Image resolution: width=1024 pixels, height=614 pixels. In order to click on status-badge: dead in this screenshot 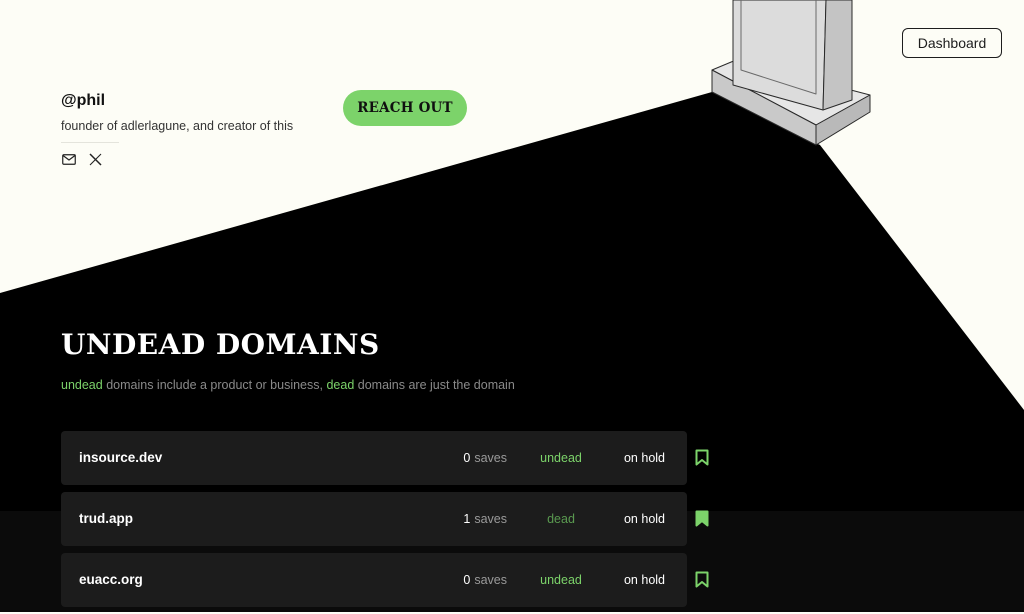, I will do `click(561, 519)`.